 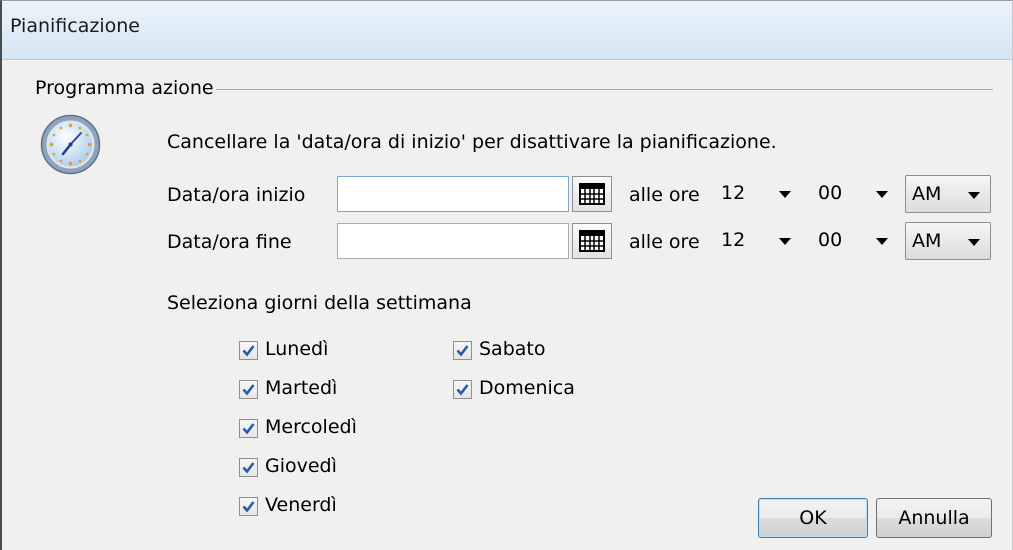 I want to click on title-bar: Pianificazione, so click(x=507, y=30).